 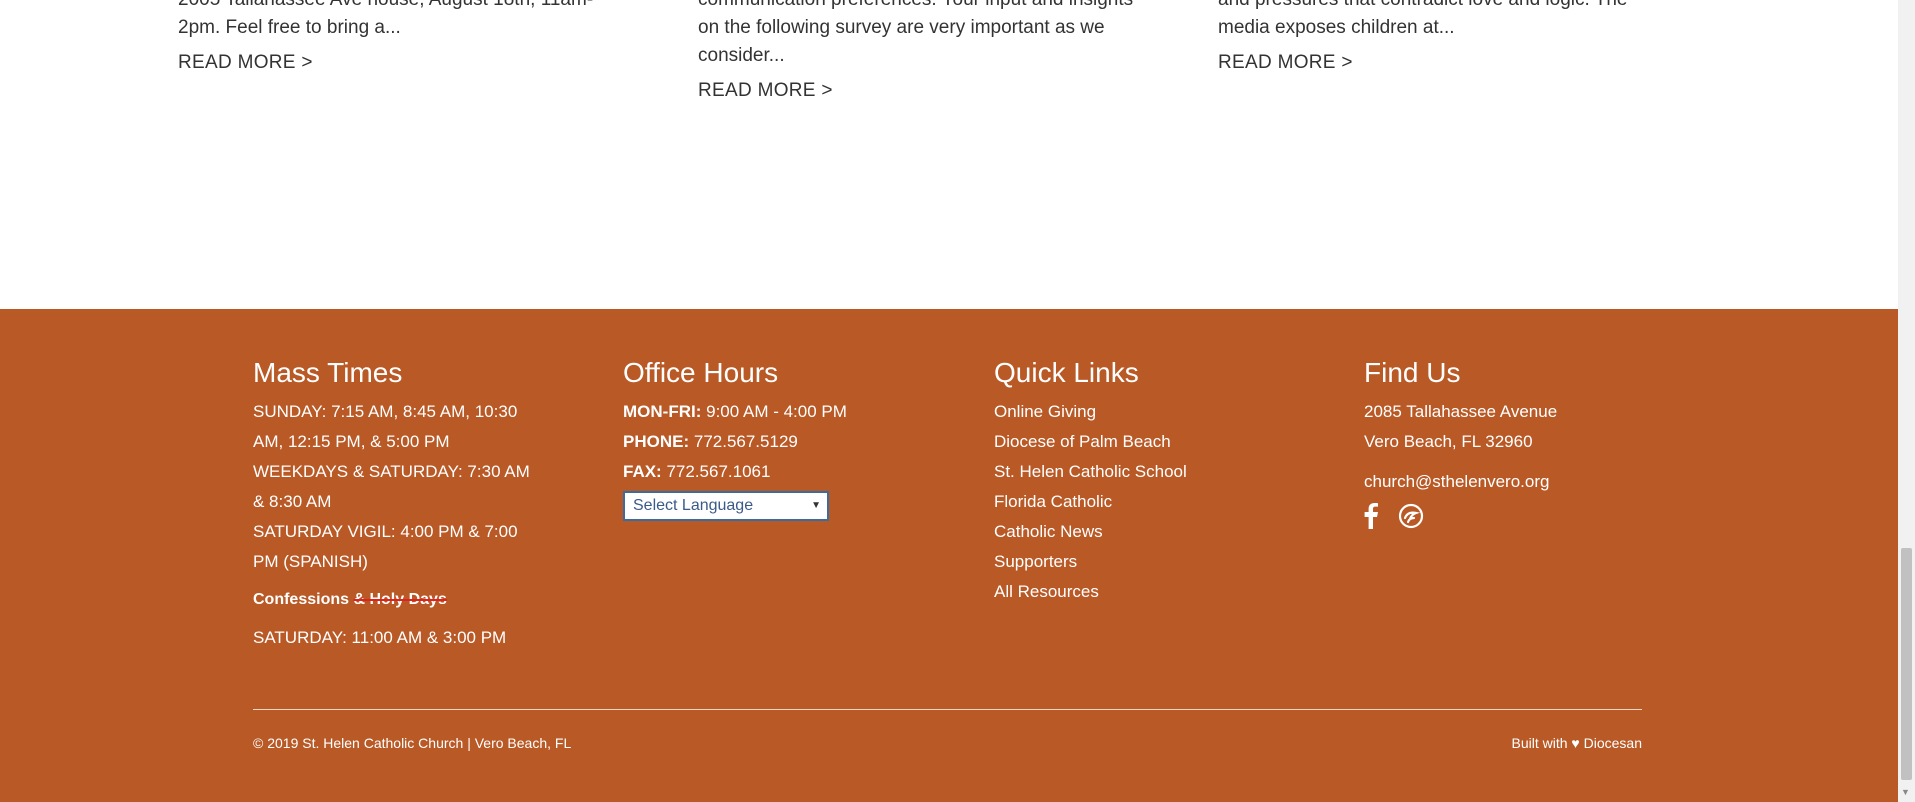 What do you see at coordinates (718, 471) in the screenshot?
I see `fax-value: 772.567.1061` at bounding box center [718, 471].